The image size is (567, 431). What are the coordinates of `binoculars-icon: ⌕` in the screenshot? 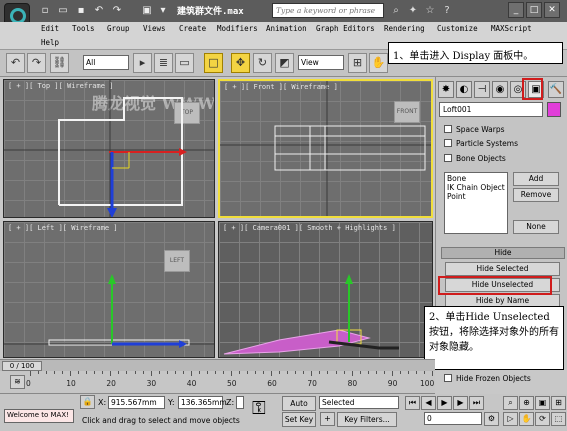 It's located at (396, 11).